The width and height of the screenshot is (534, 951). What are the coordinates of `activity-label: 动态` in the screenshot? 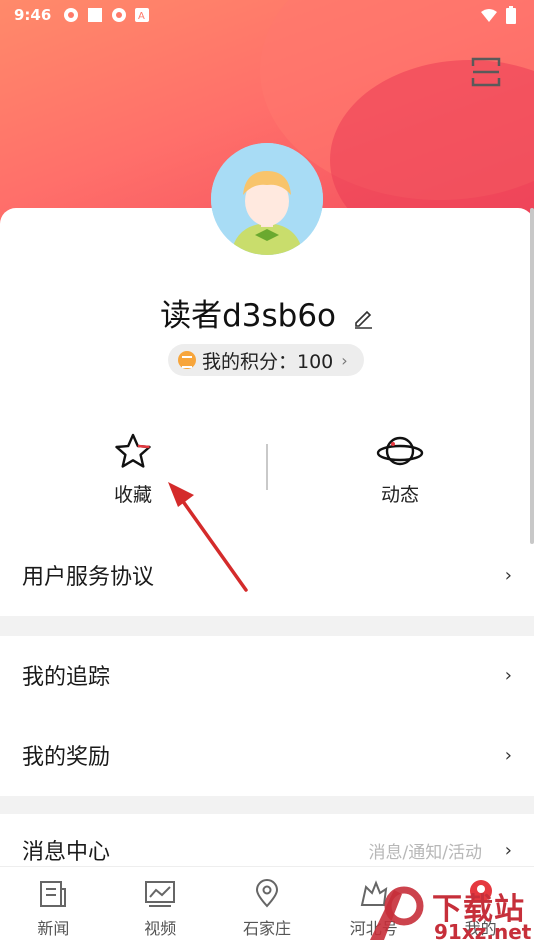 It's located at (399, 495).